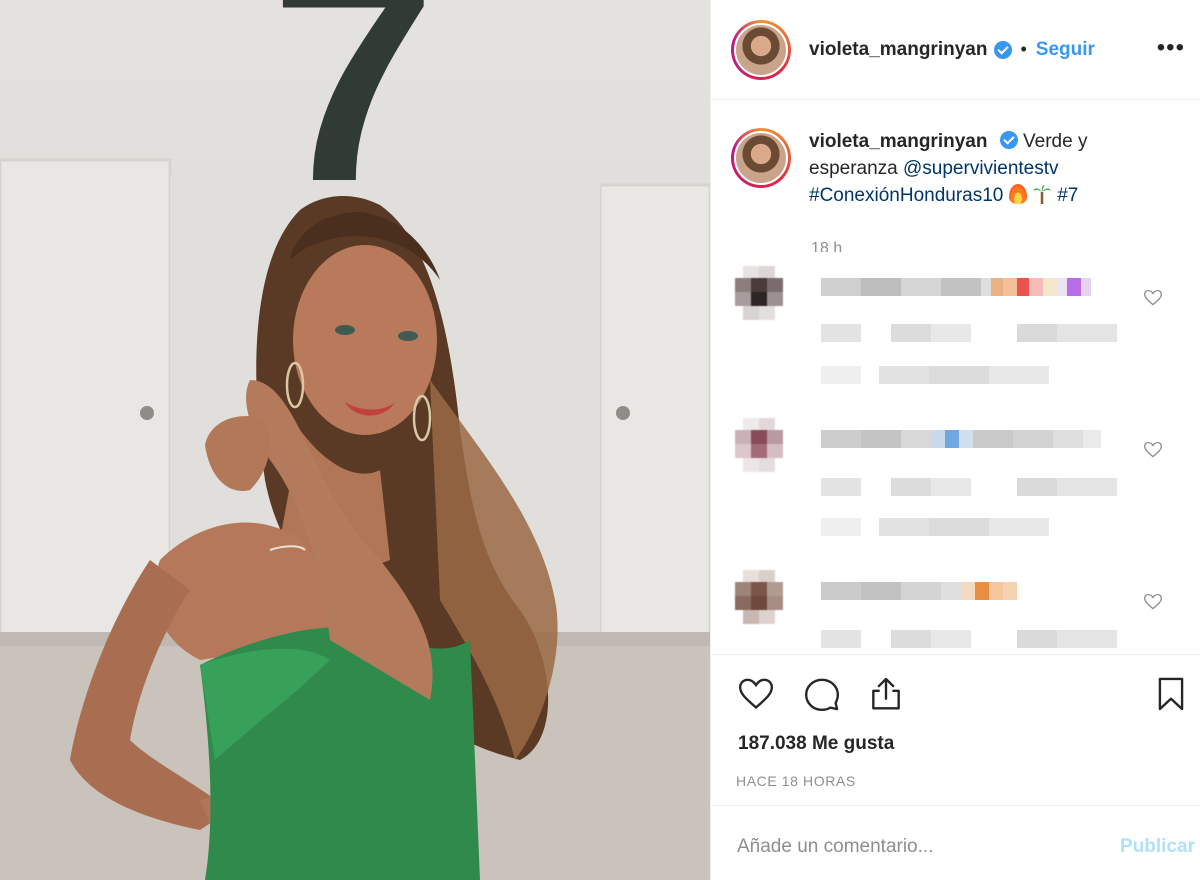 The width and height of the screenshot is (1200, 880). Describe the element at coordinates (796, 781) in the screenshot. I see `post-timestamp: HACE 18 HORAS` at that location.